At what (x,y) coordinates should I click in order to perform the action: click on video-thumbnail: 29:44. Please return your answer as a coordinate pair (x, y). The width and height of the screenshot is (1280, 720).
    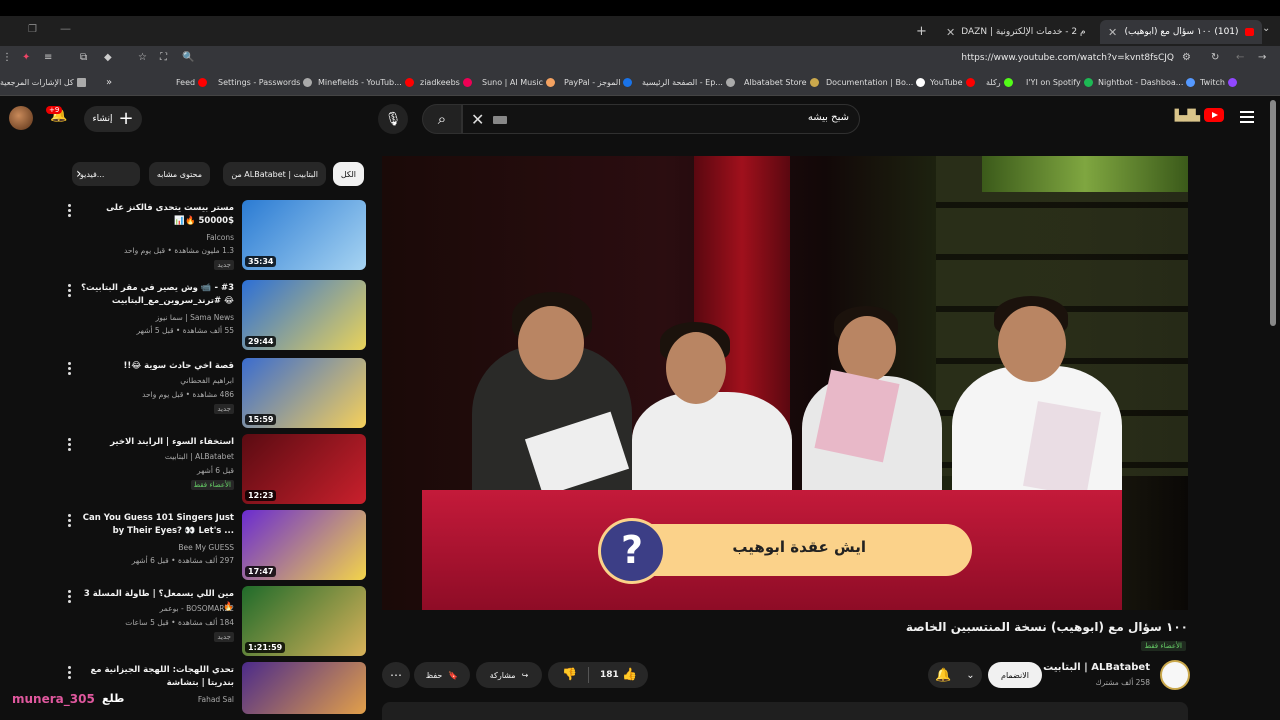
    Looking at the image, I should click on (304, 315).